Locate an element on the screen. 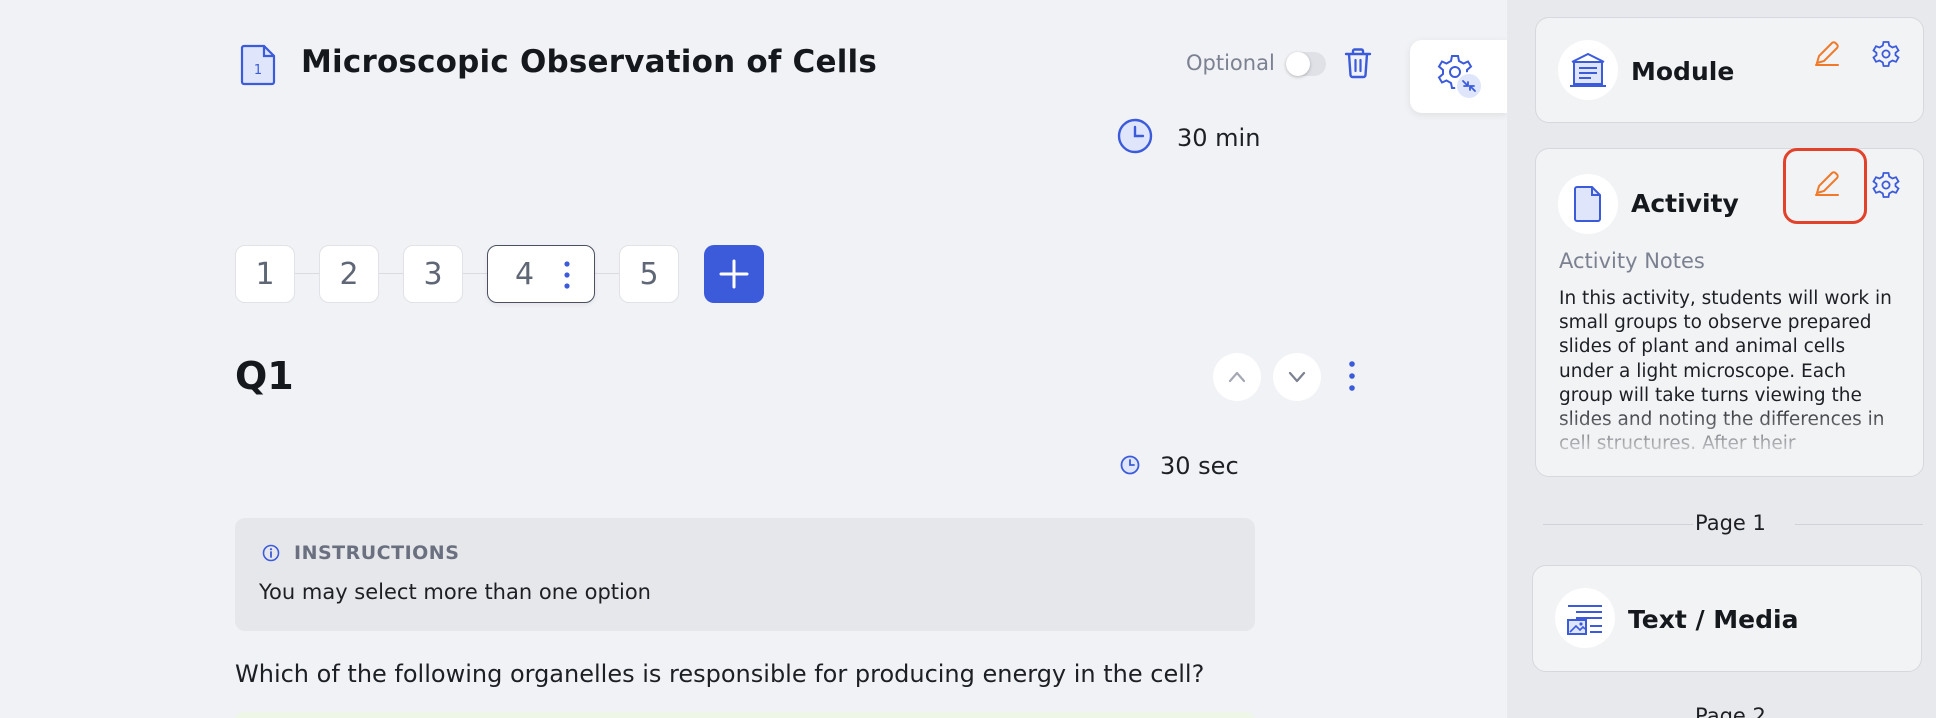  optional-toggle is located at coordinates (1306, 64).